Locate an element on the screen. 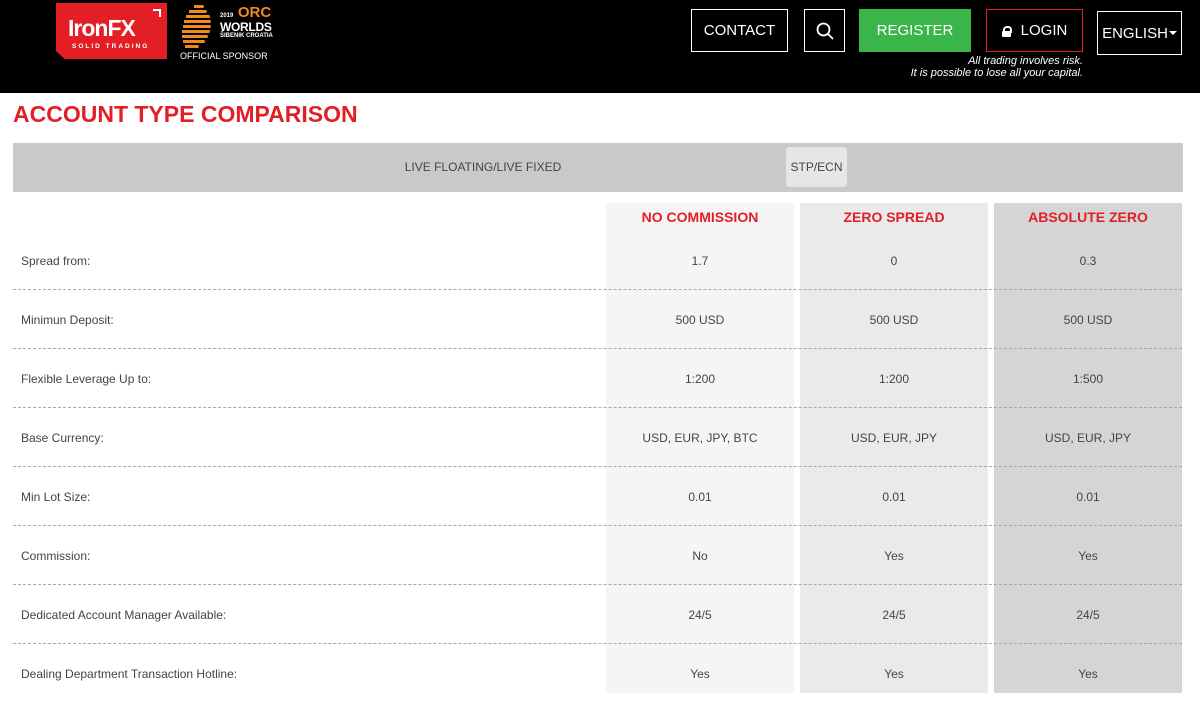  language-label: ENGLISH is located at coordinates (1135, 33).